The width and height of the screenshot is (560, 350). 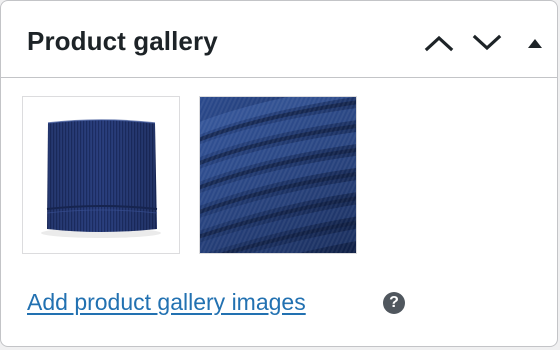 I want to click on triangle-up-icon, so click(x=535, y=43).